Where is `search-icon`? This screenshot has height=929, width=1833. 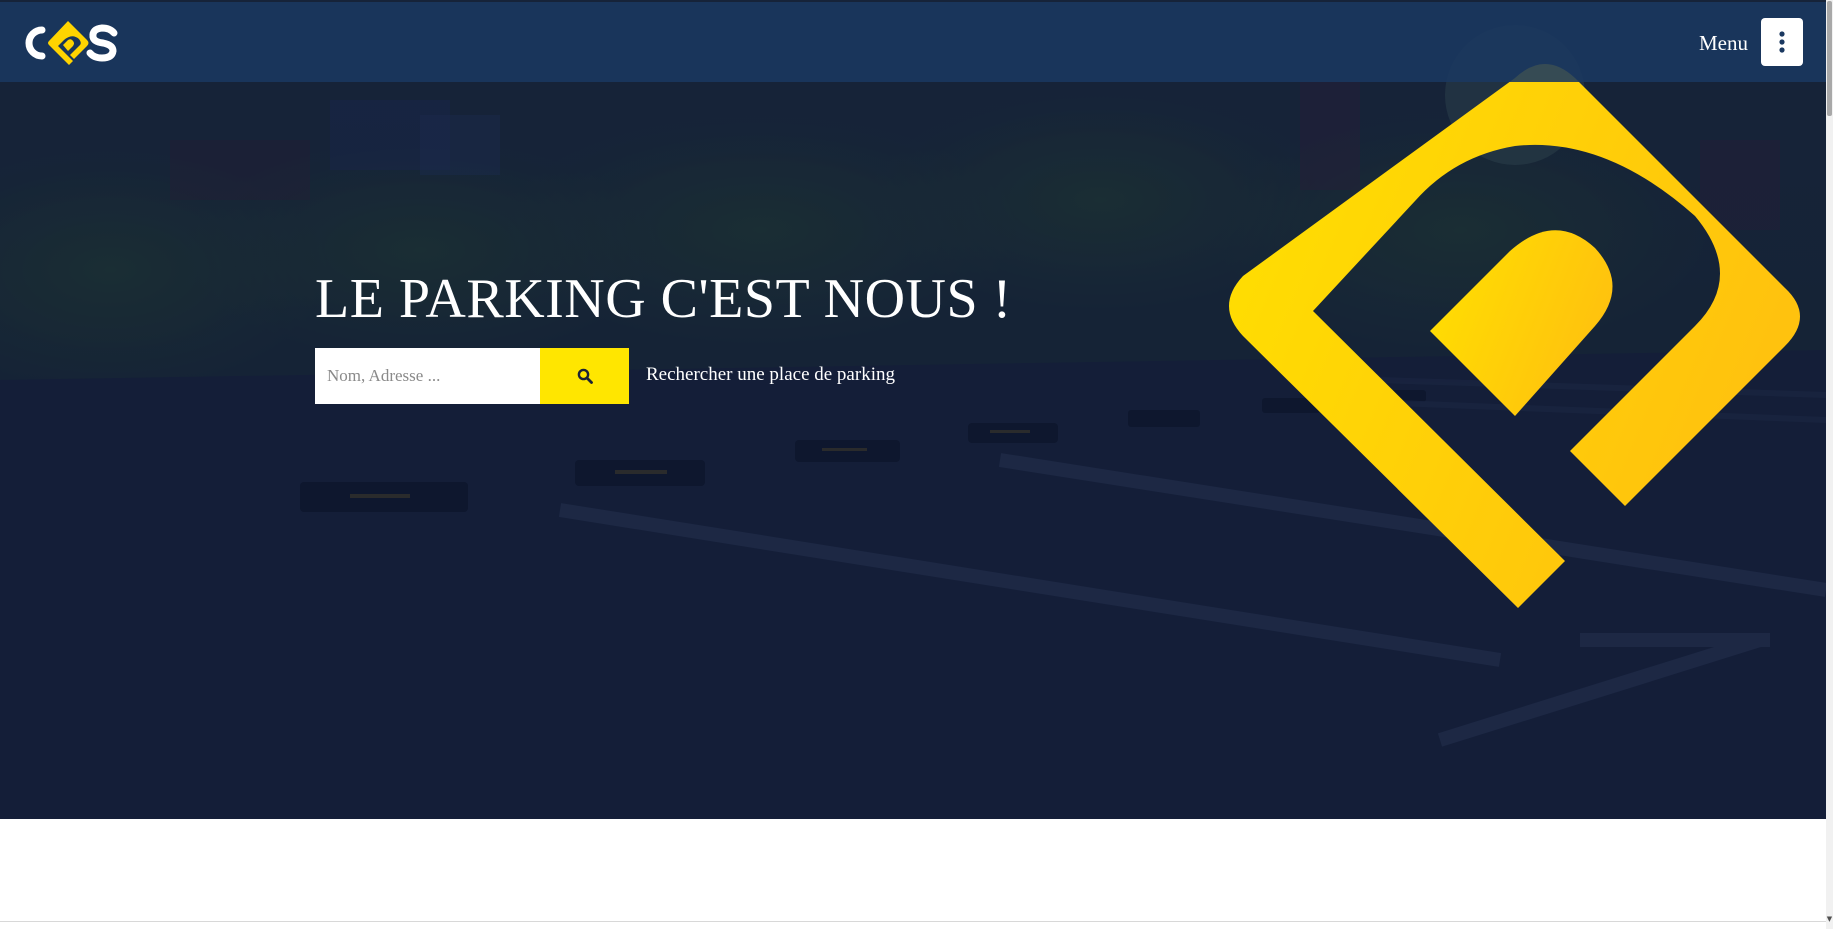 search-icon is located at coordinates (585, 376).